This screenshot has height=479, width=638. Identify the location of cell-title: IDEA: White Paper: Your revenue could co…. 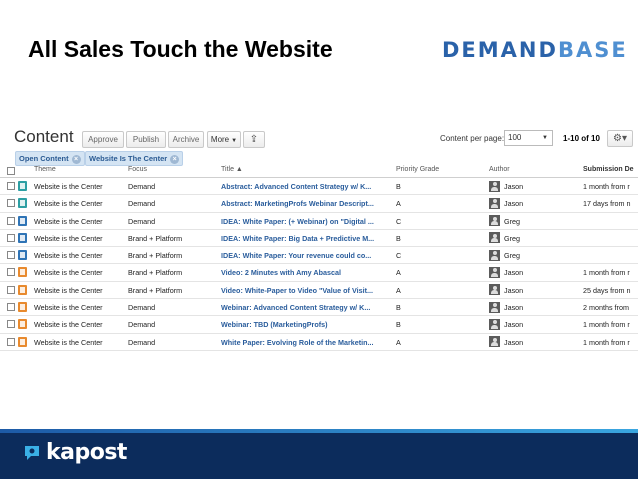
(306, 255).